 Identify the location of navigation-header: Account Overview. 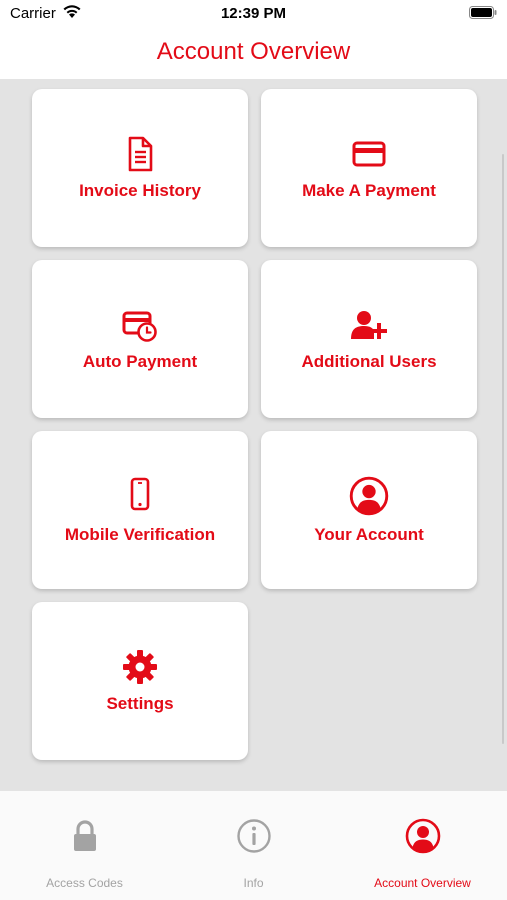
(253, 53).